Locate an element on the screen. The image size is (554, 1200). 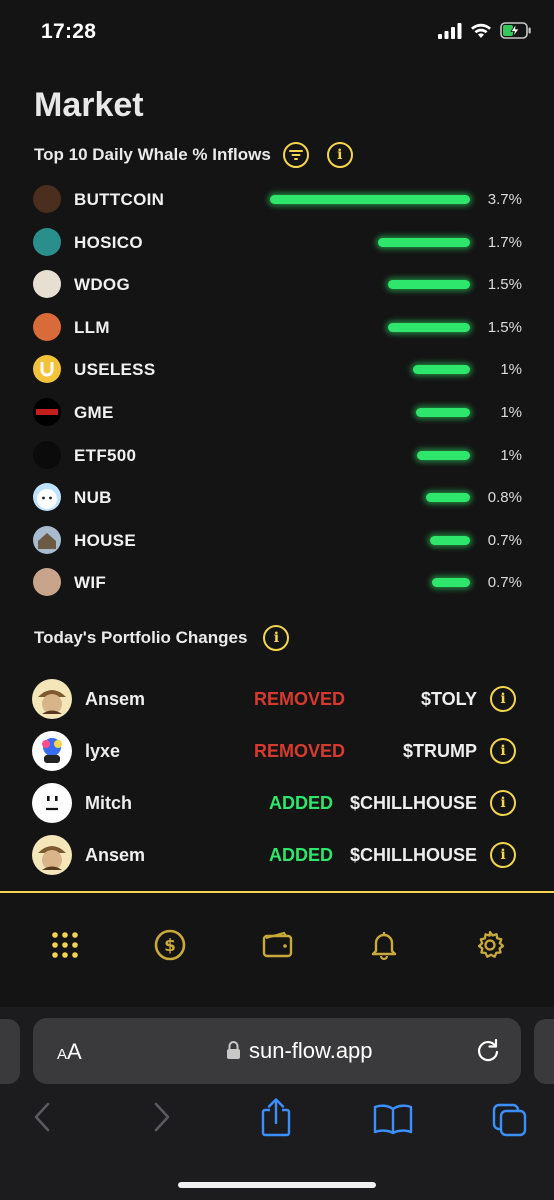
bookmarks-icon is located at coordinates (393, 1119).